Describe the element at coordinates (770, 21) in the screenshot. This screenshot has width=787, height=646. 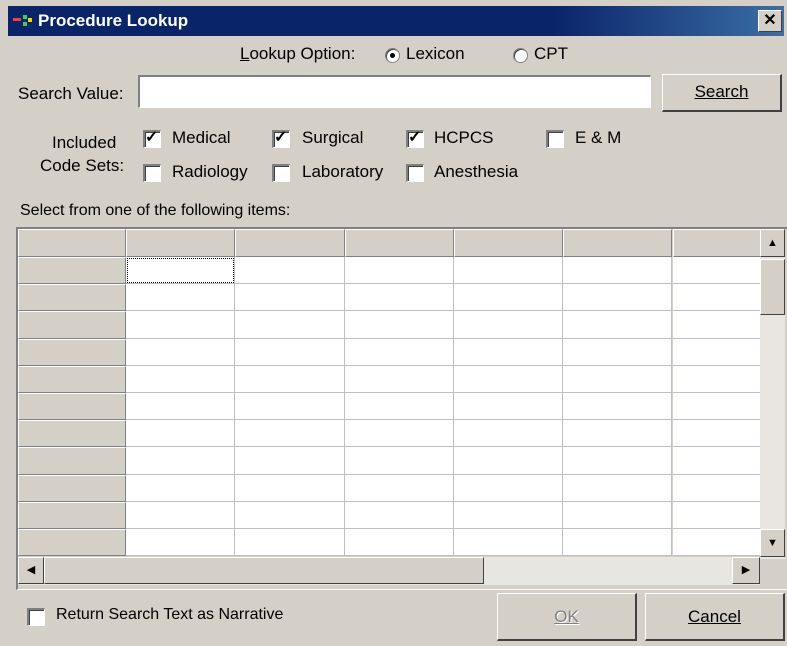
I see `close-icon: ✕` at that location.